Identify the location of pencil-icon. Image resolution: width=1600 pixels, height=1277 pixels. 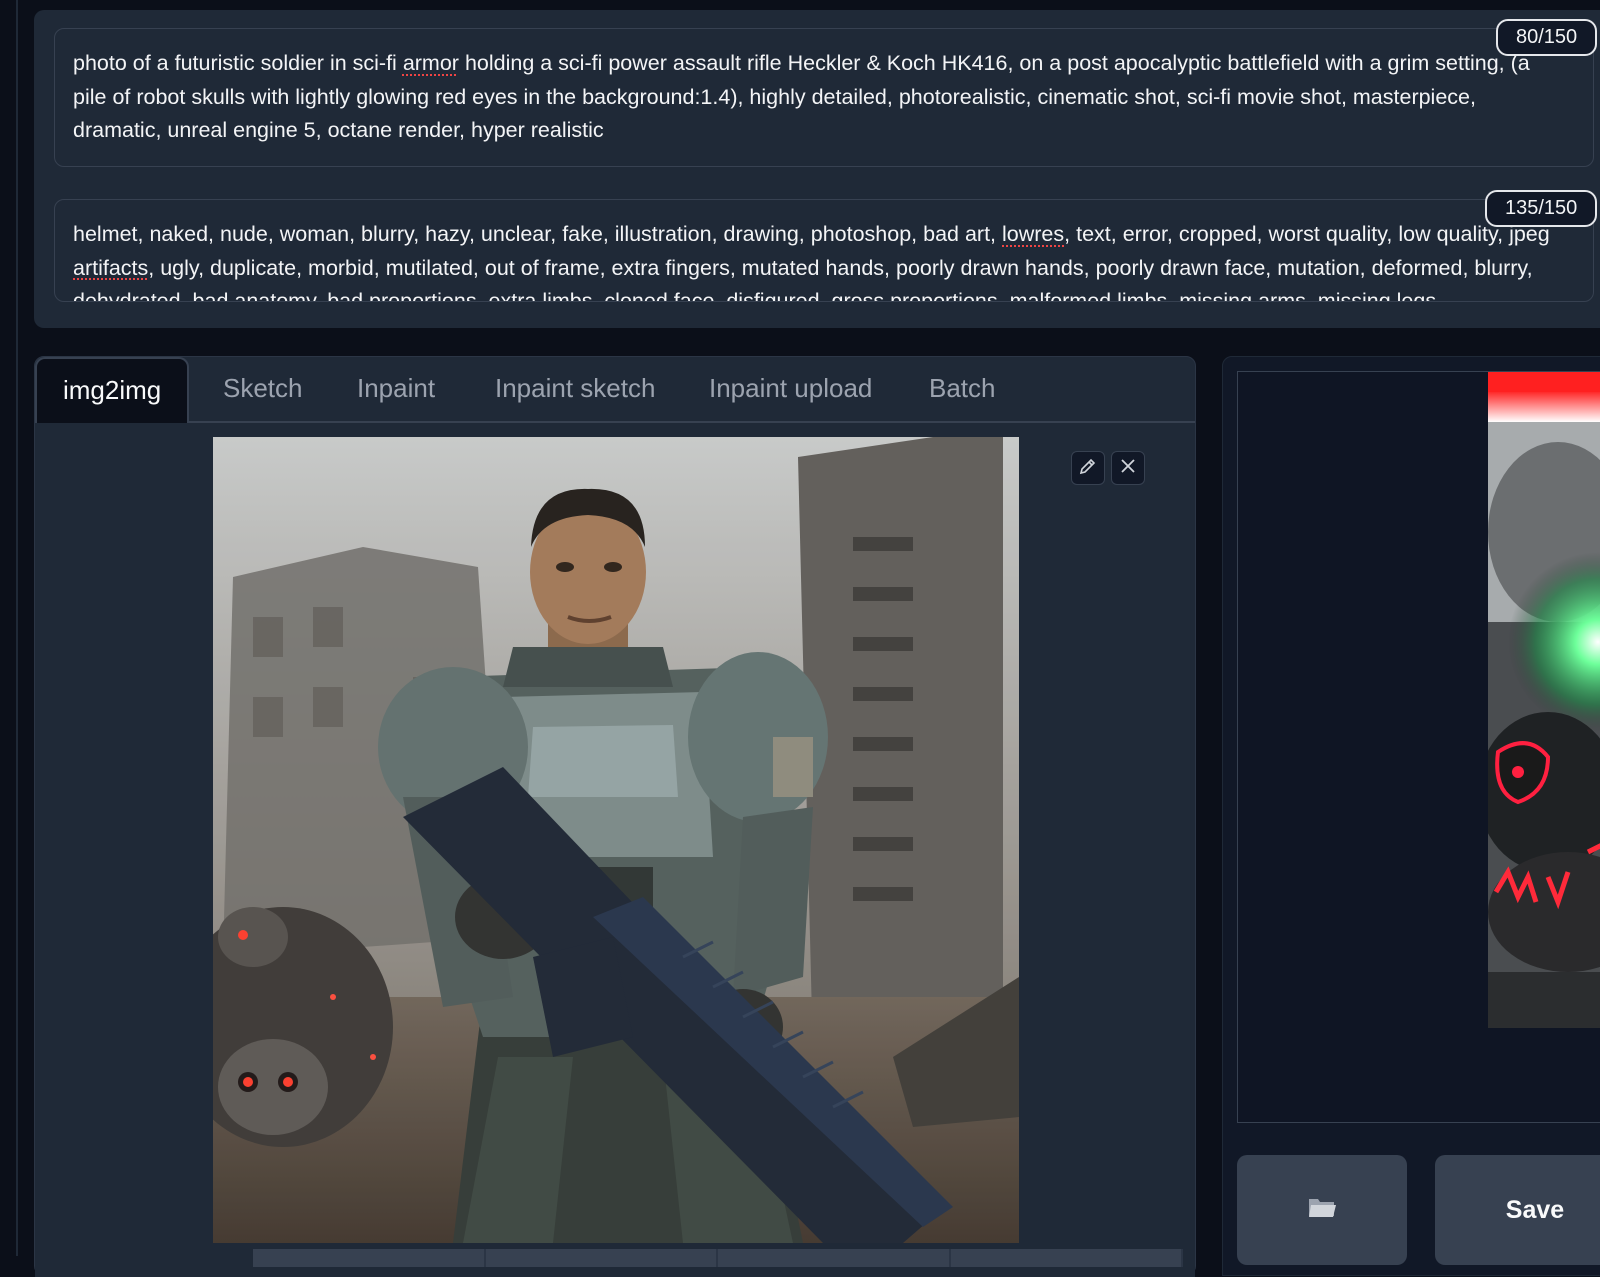
(1088, 468).